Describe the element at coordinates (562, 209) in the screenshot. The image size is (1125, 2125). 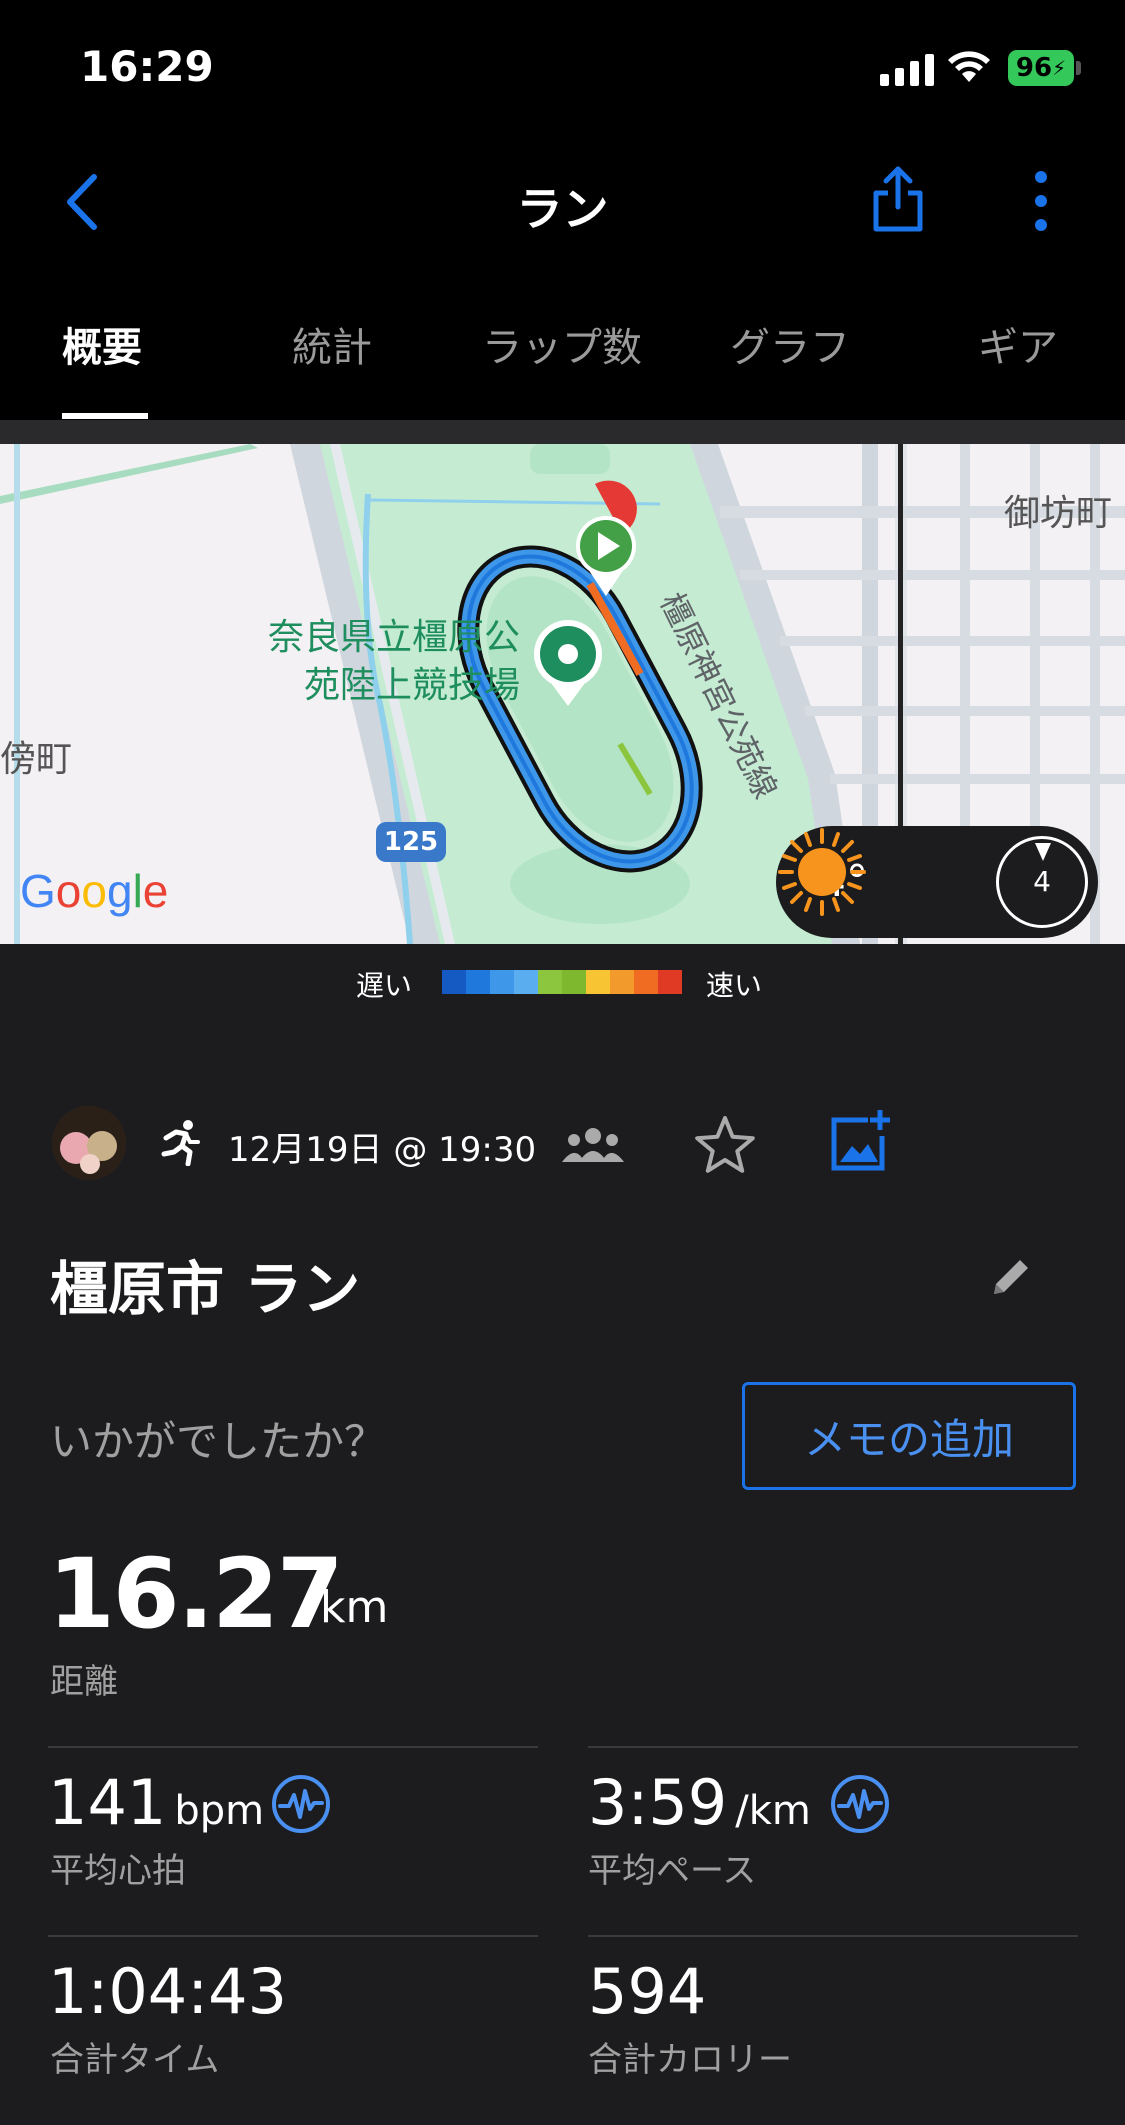
I see `page-title: ラン` at that location.